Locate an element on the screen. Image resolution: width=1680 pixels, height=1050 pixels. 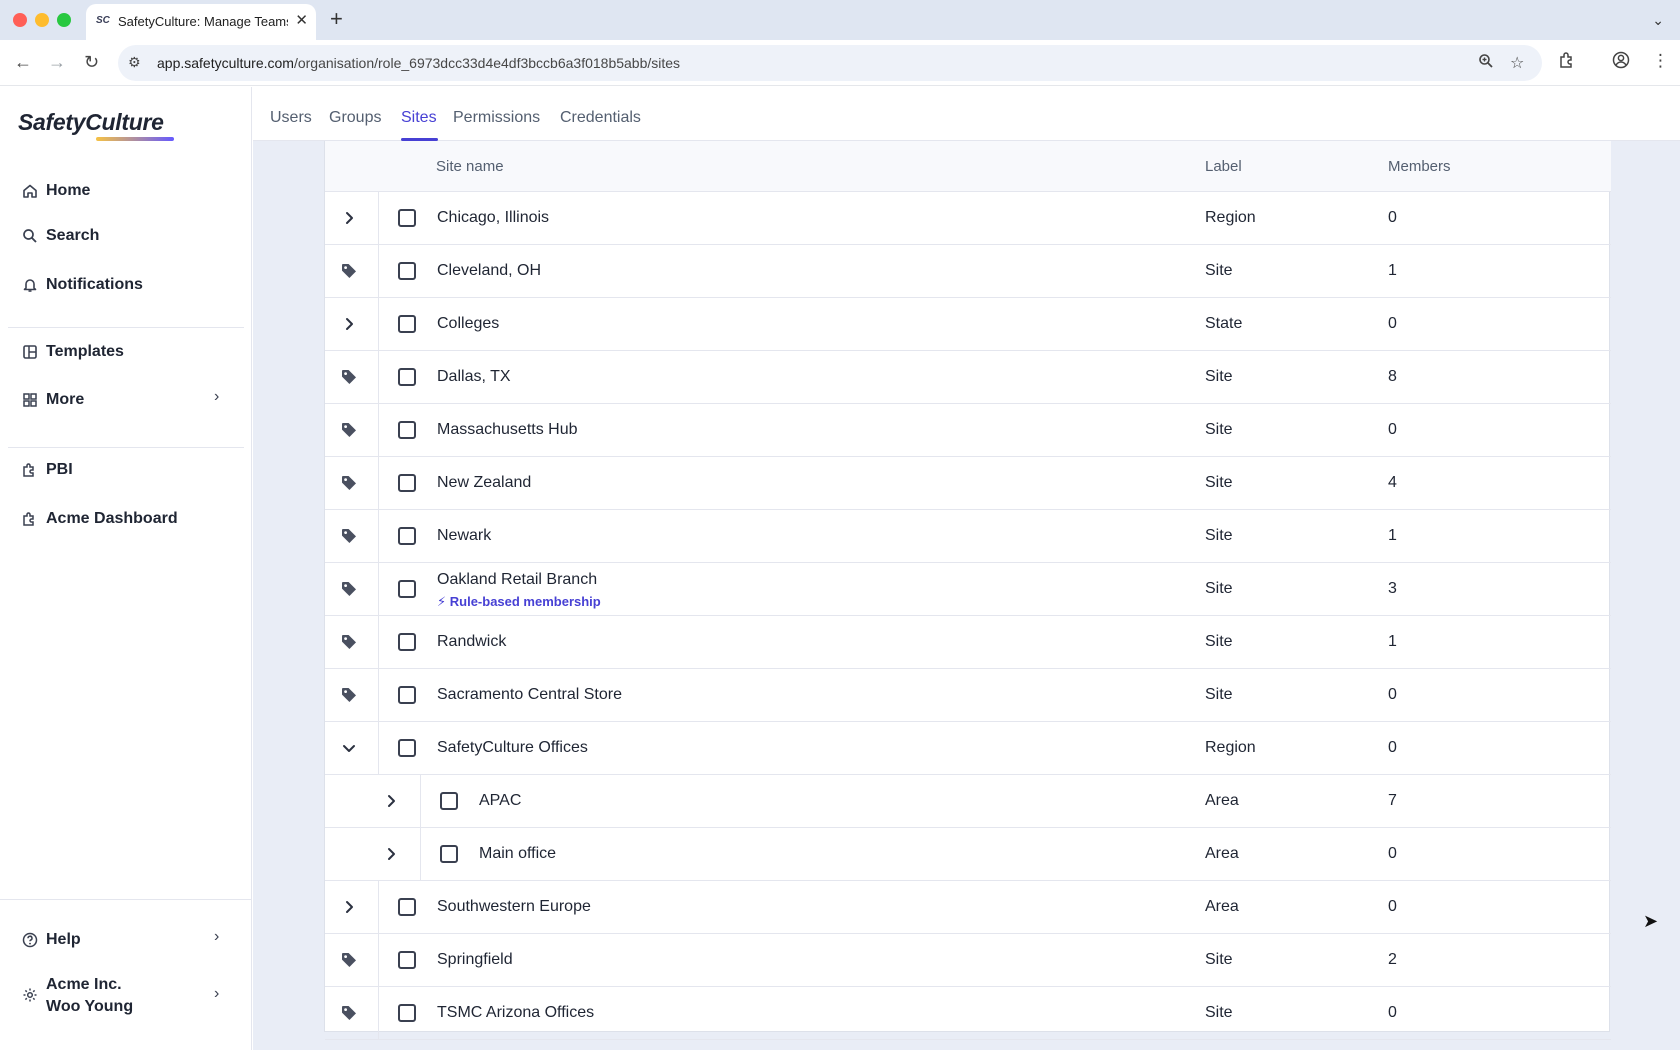
site-name: APAC is located at coordinates (500, 801).